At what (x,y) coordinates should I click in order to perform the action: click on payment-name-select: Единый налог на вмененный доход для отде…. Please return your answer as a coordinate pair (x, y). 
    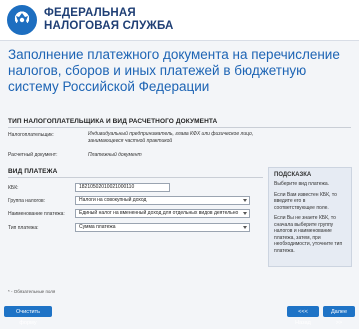
    Looking at the image, I should click on (162, 213).